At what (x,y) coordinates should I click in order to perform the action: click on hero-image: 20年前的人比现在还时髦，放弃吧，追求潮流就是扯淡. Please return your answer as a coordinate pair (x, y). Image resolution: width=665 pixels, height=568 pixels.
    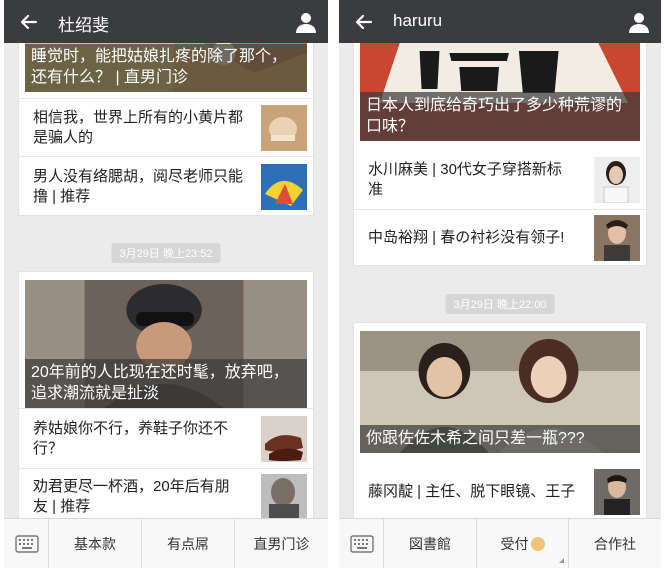
    Looking at the image, I should click on (166, 344).